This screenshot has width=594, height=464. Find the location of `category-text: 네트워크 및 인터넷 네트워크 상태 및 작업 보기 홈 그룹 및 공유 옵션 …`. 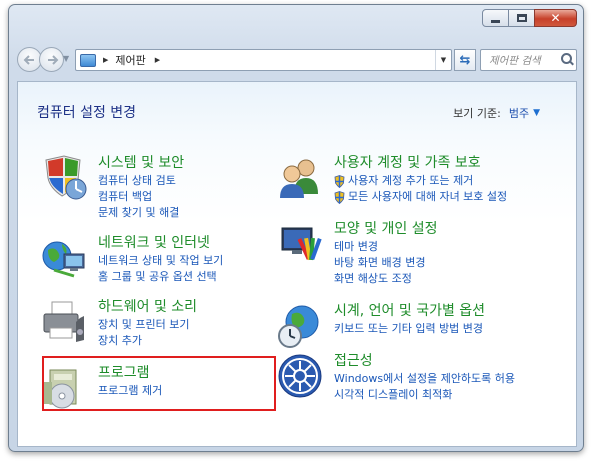

category-text: 네트워크 및 인터넷 네트워크 상태 및 작업 보기 홈 그룹 및 공유 옵션 … is located at coordinates (160, 259).